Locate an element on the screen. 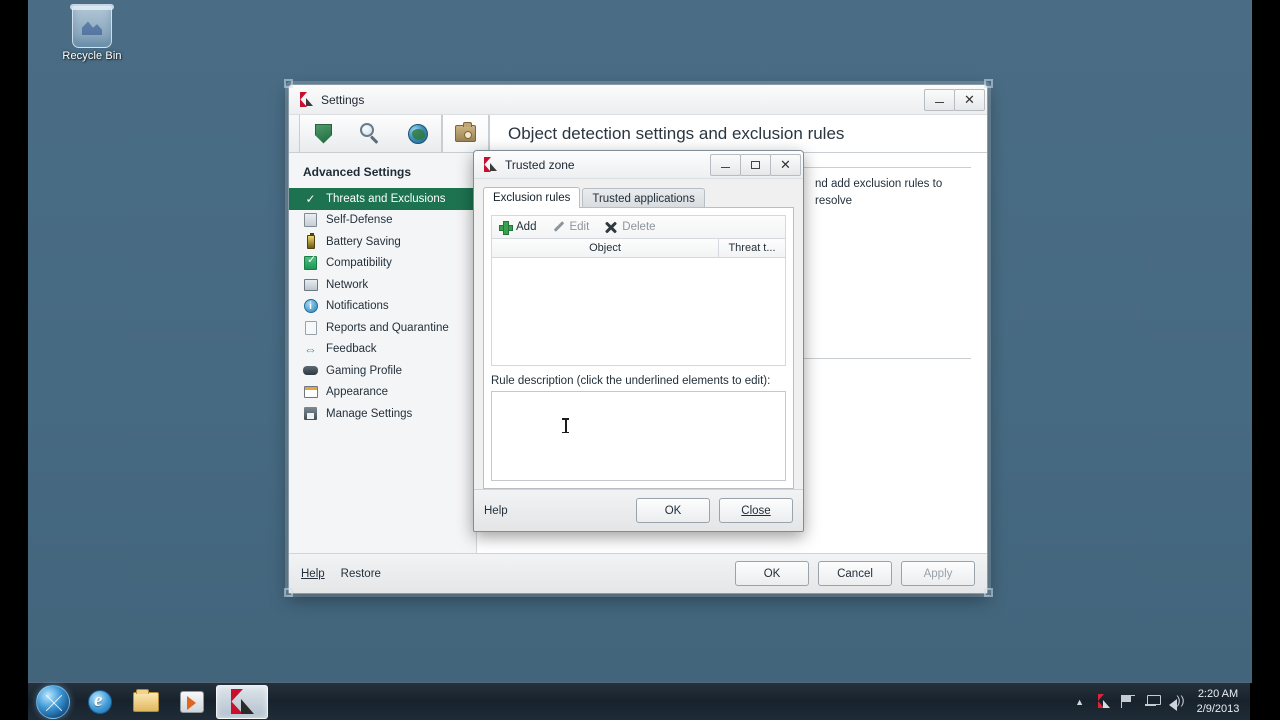  taskbar-item-kaspersky is located at coordinates (242, 701).